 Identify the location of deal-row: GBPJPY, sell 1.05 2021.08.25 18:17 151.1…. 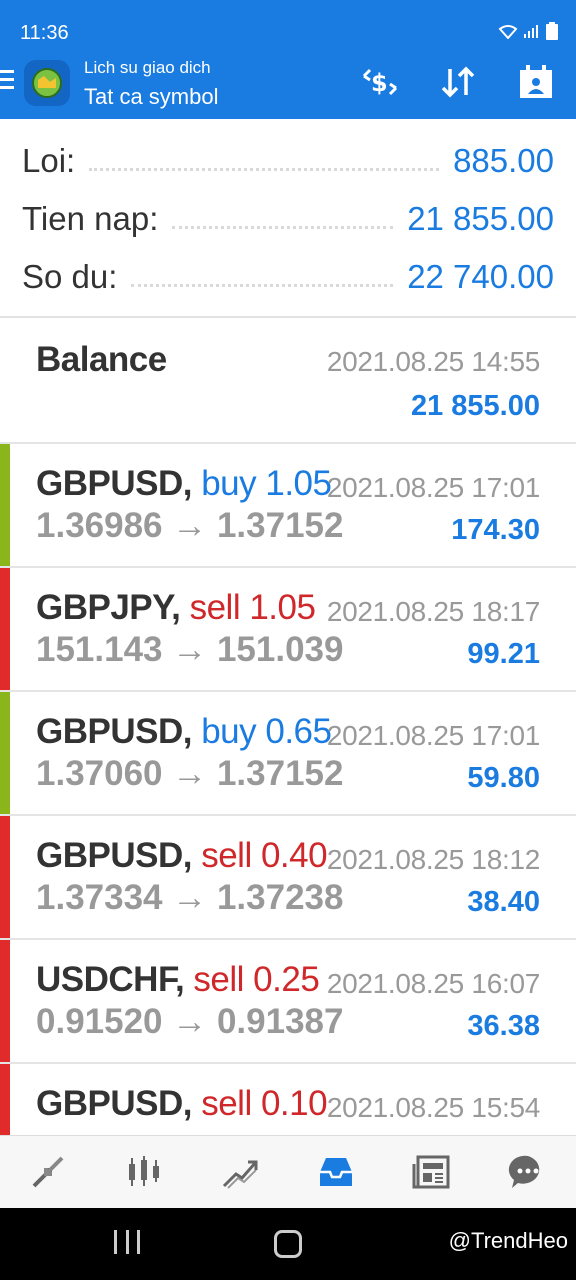
(288, 630).